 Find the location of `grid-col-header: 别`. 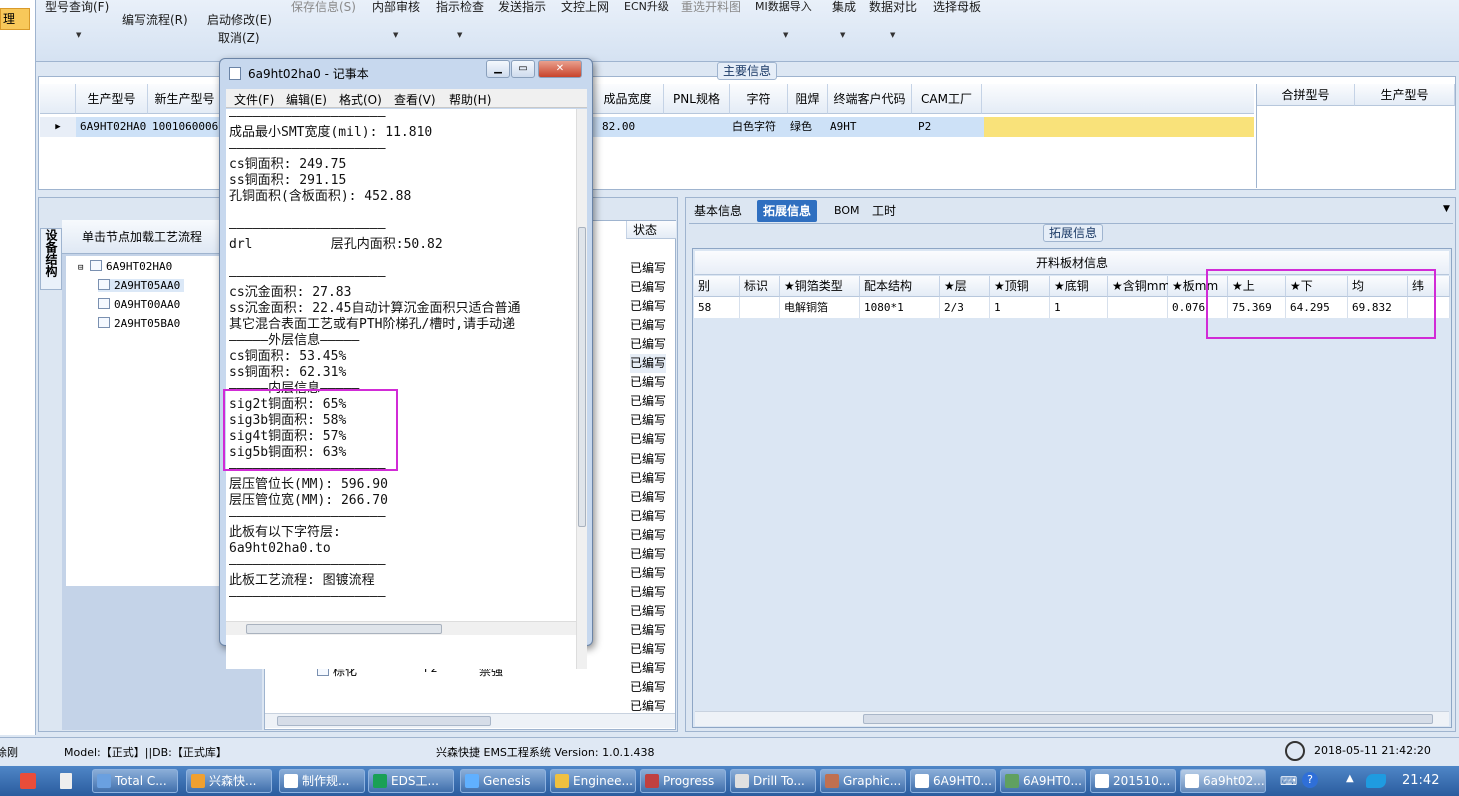

grid-col-header: 别 is located at coordinates (717, 286).